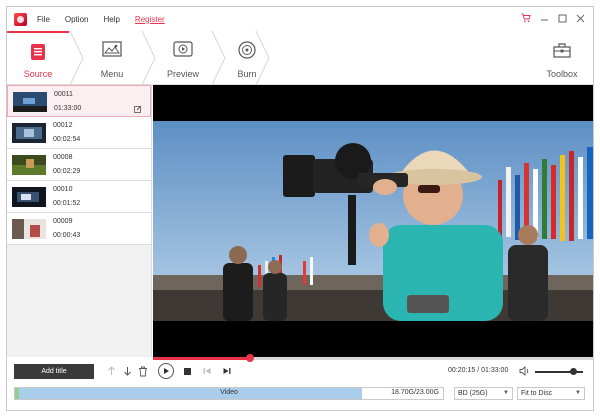  What do you see at coordinates (143, 371) in the screenshot?
I see `delete-icon` at bounding box center [143, 371].